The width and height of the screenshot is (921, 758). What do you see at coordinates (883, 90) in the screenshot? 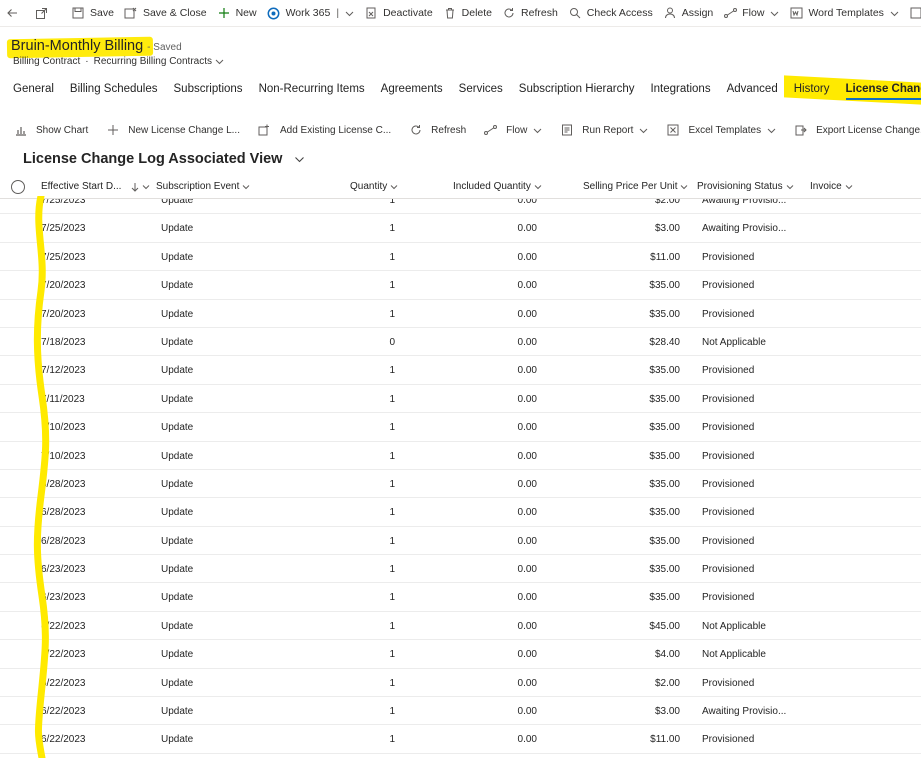
I see `tab-license-change-logs: License Change Logs` at bounding box center [883, 90].